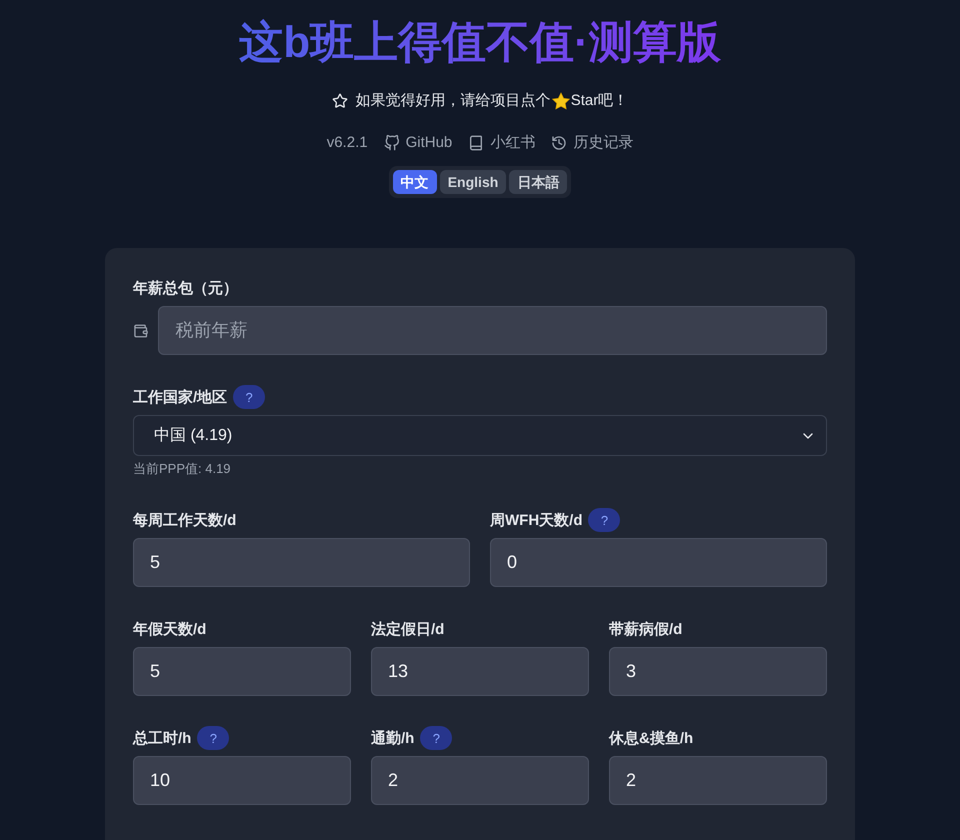  What do you see at coordinates (418, 143) in the screenshot?
I see `github-link: GitHub` at bounding box center [418, 143].